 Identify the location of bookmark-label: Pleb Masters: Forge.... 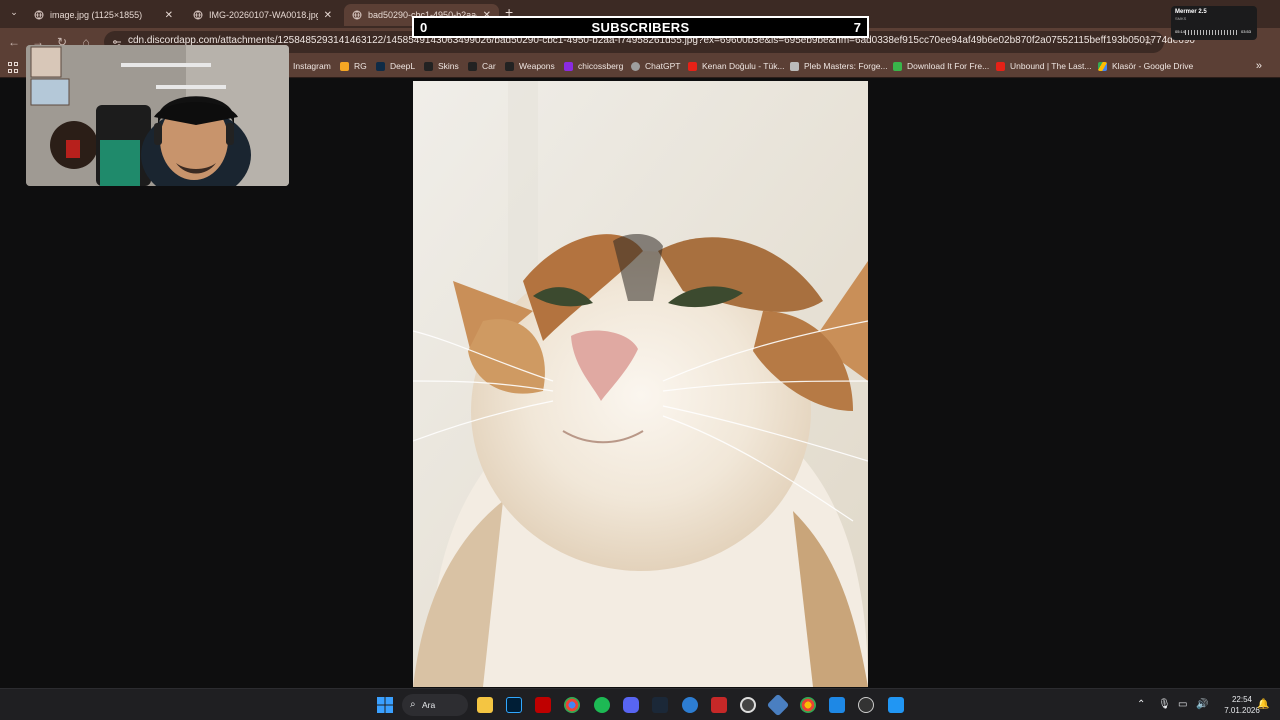
(846, 66).